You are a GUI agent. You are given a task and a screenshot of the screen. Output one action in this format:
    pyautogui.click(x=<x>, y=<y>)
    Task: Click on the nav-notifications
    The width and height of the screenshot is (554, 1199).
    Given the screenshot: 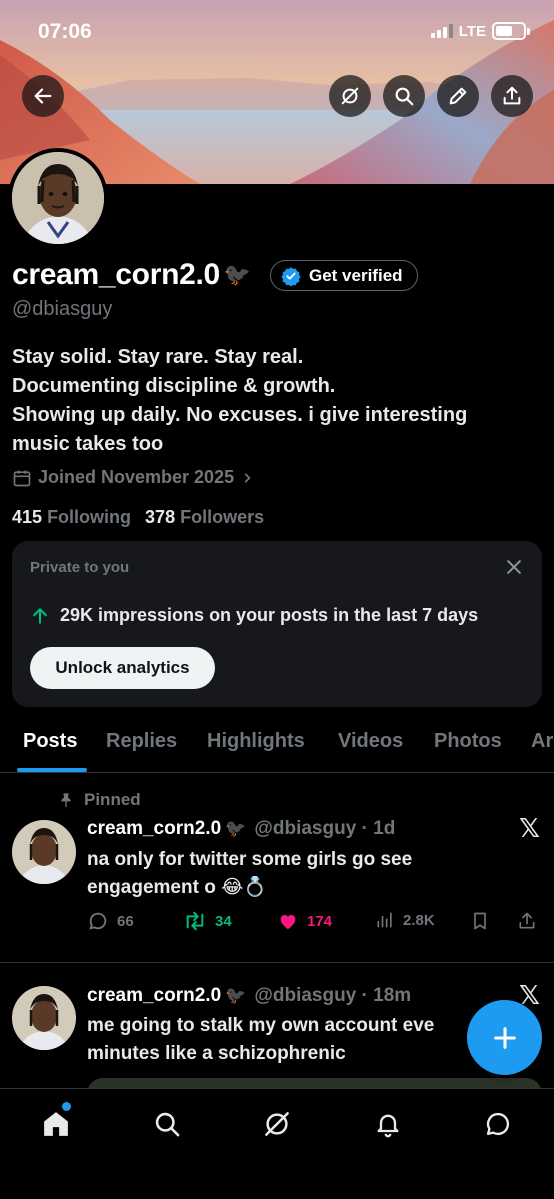 What is the action you would take?
    pyautogui.click(x=388, y=1124)
    